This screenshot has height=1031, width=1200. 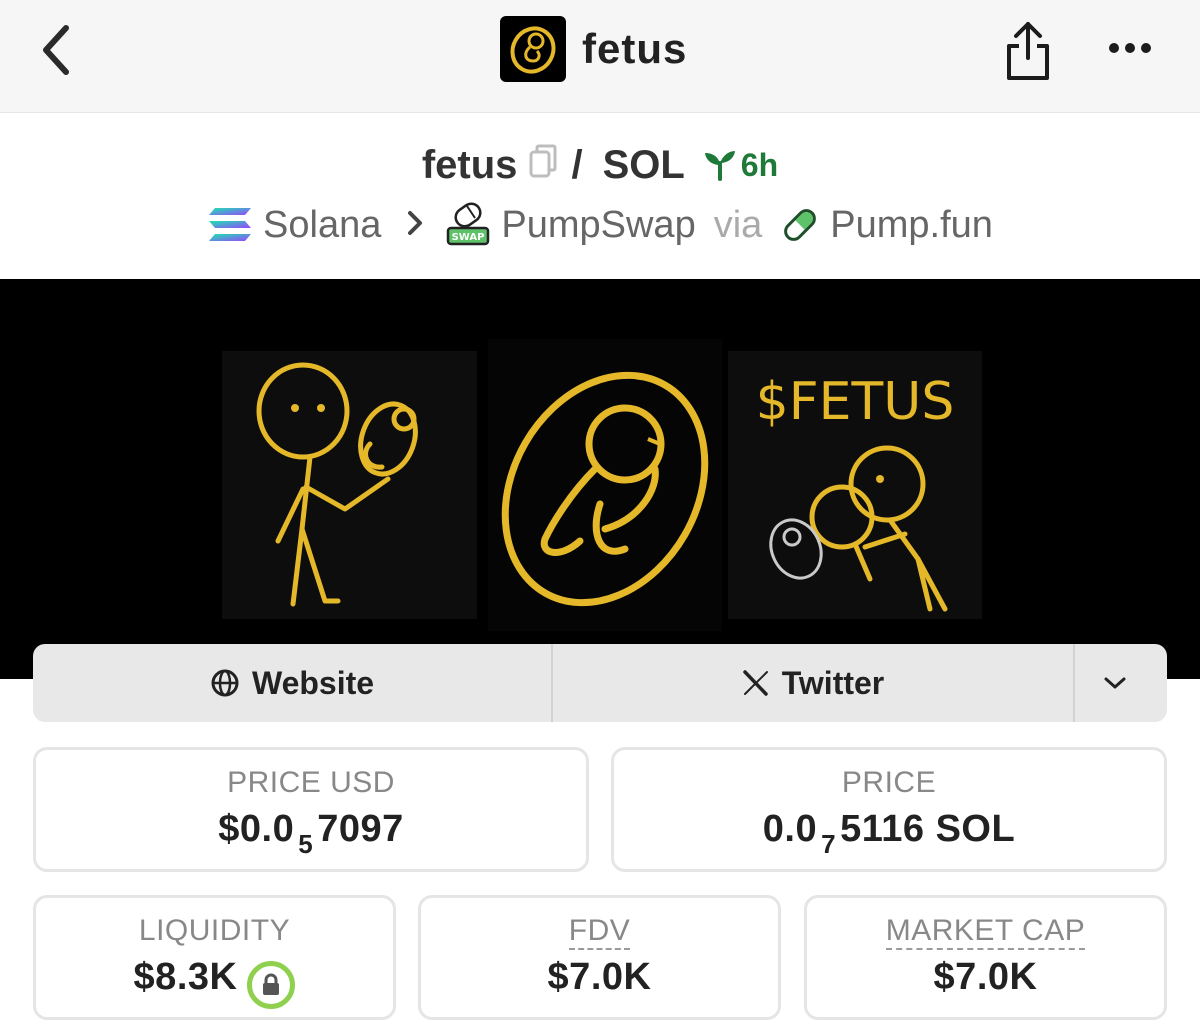 I want to click on pair-title: fetus / SOL 6h, so click(x=600, y=165).